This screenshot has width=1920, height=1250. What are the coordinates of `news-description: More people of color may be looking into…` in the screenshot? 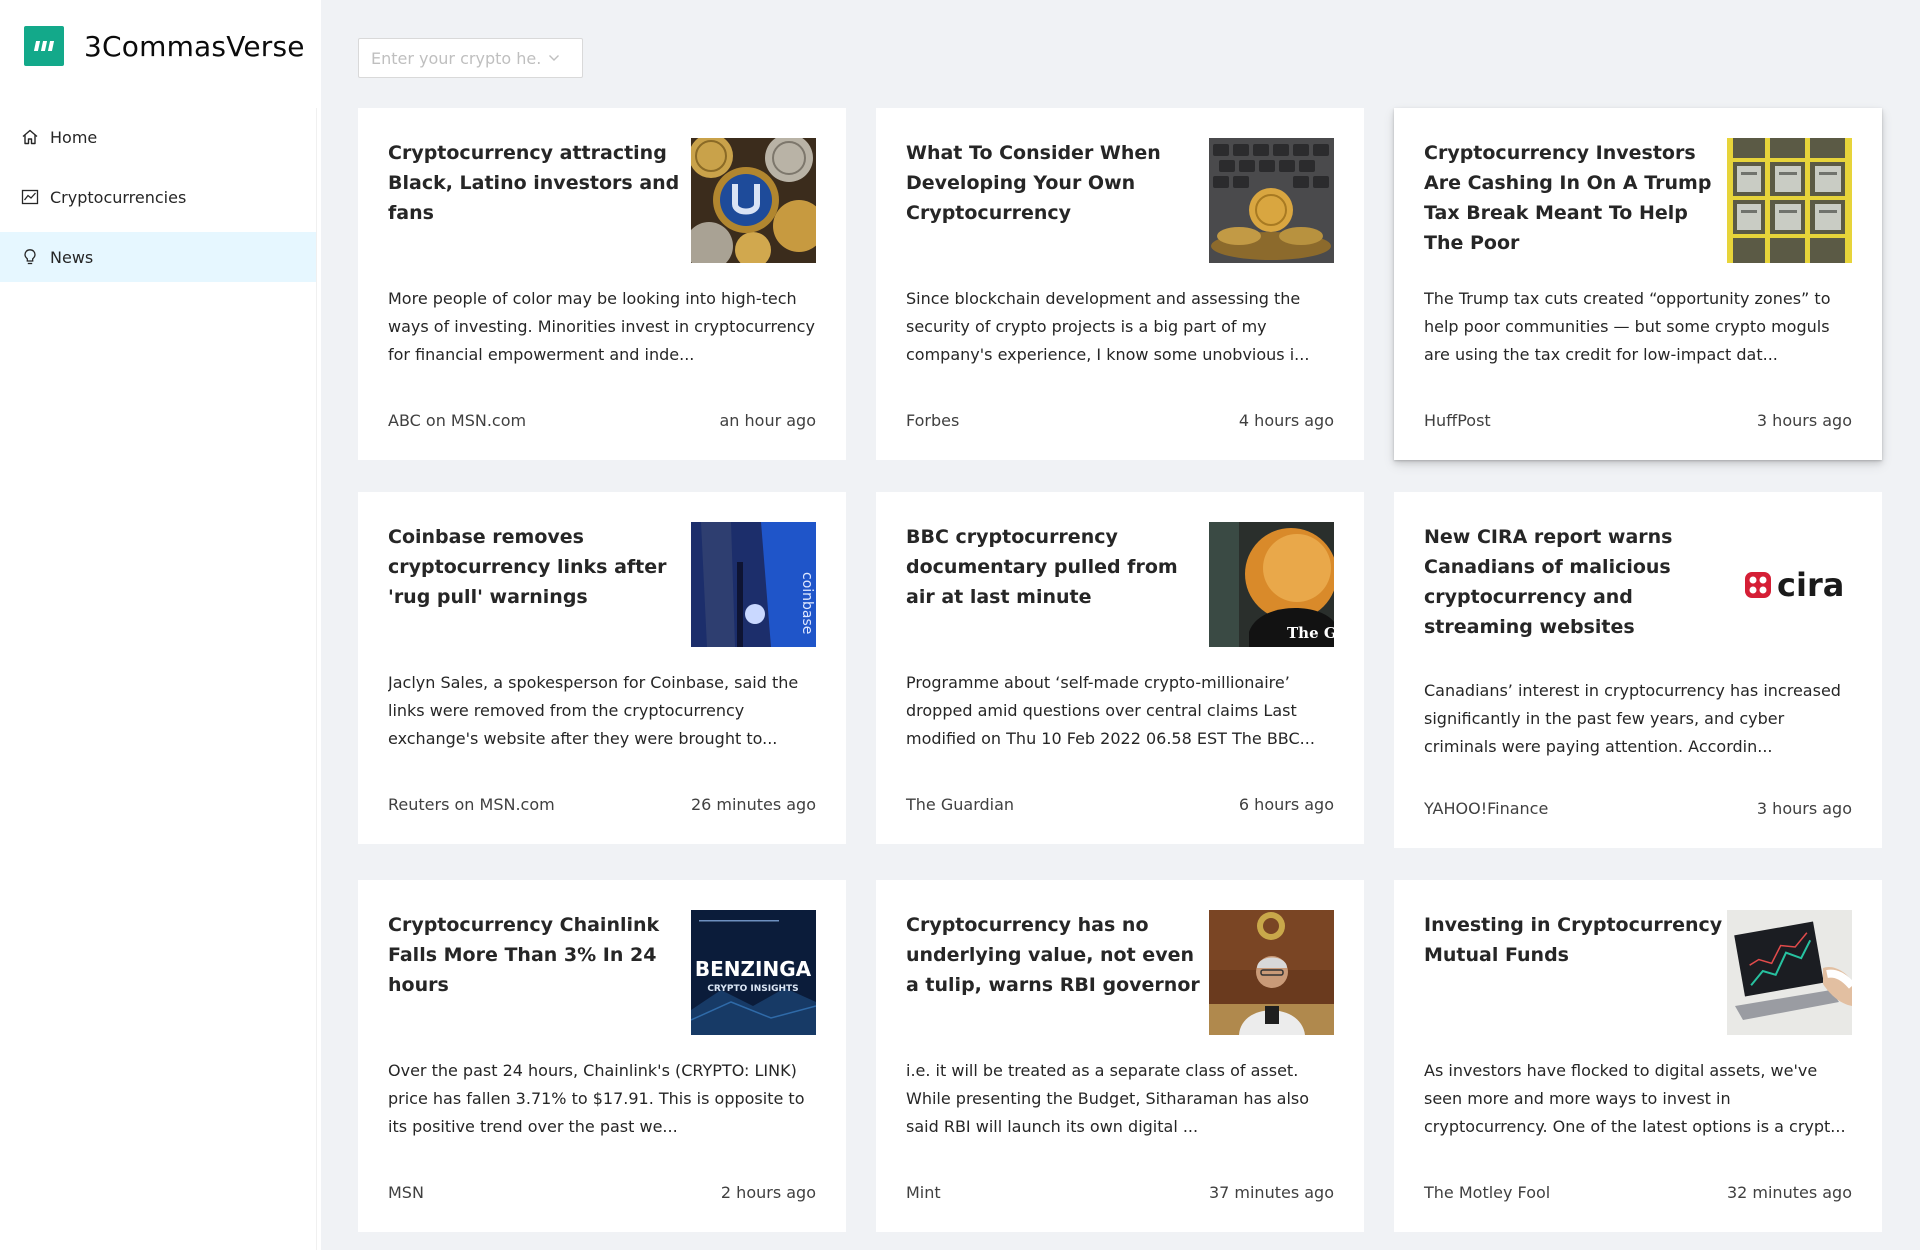 It's located at (601, 326).